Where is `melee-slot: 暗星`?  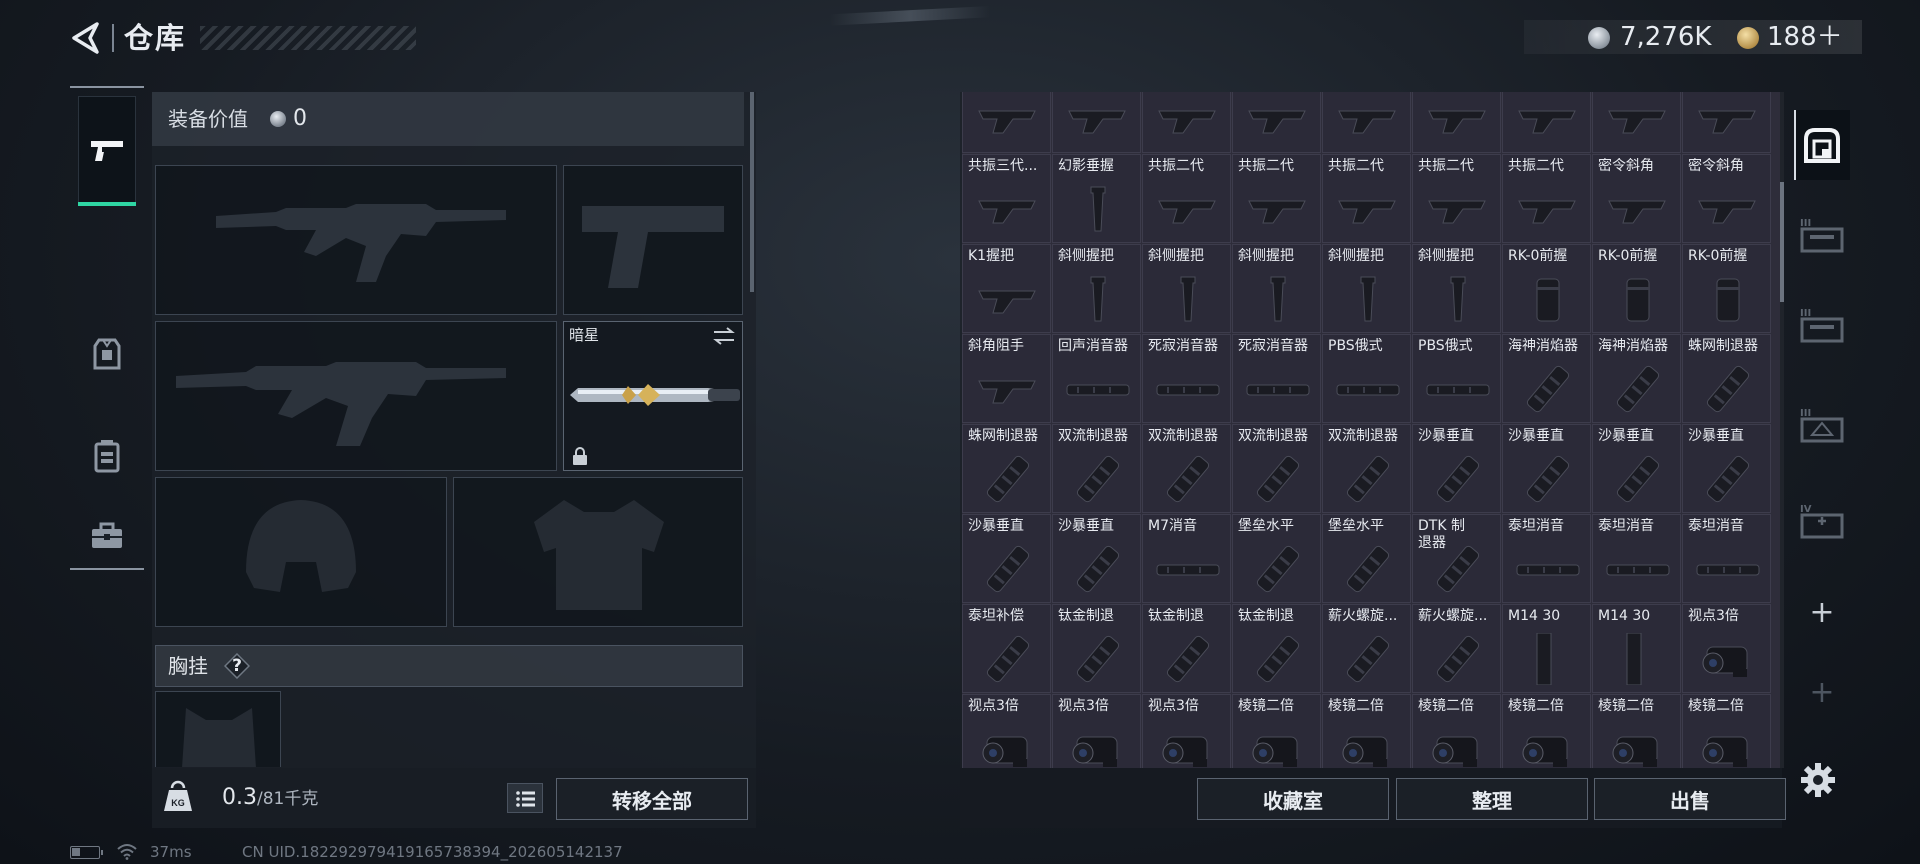 melee-slot: 暗星 is located at coordinates (653, 396).